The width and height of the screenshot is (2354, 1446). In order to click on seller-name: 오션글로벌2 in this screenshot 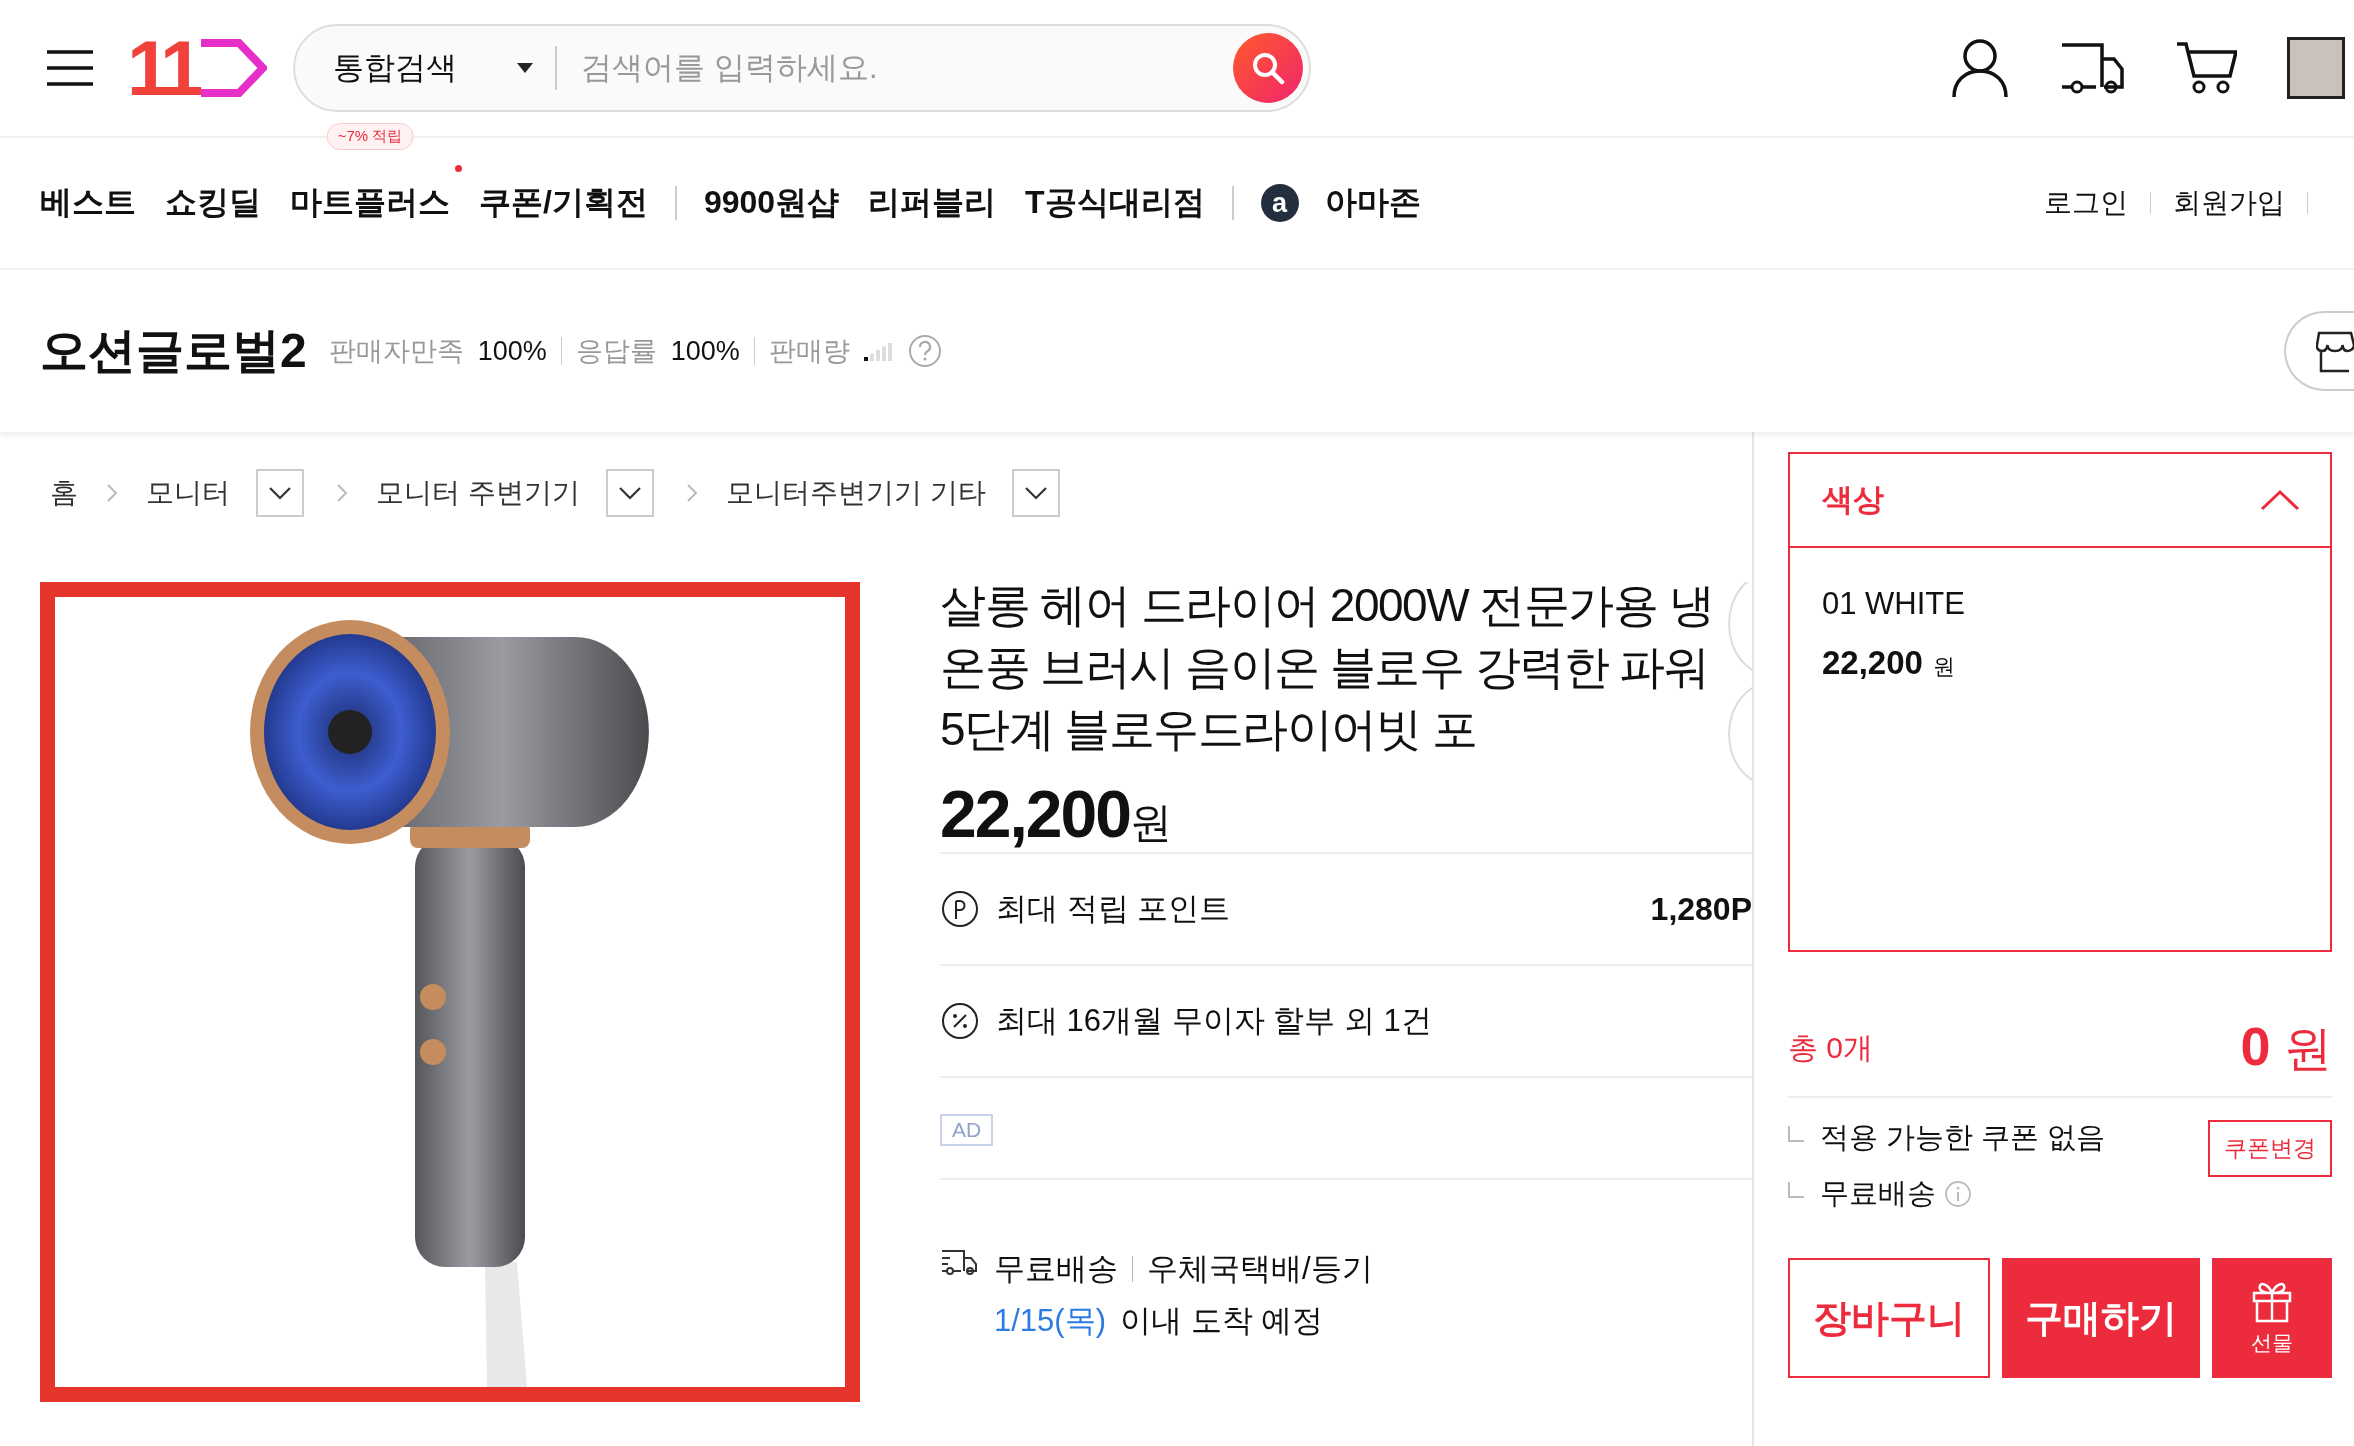, I will do `click(173, 351)`.